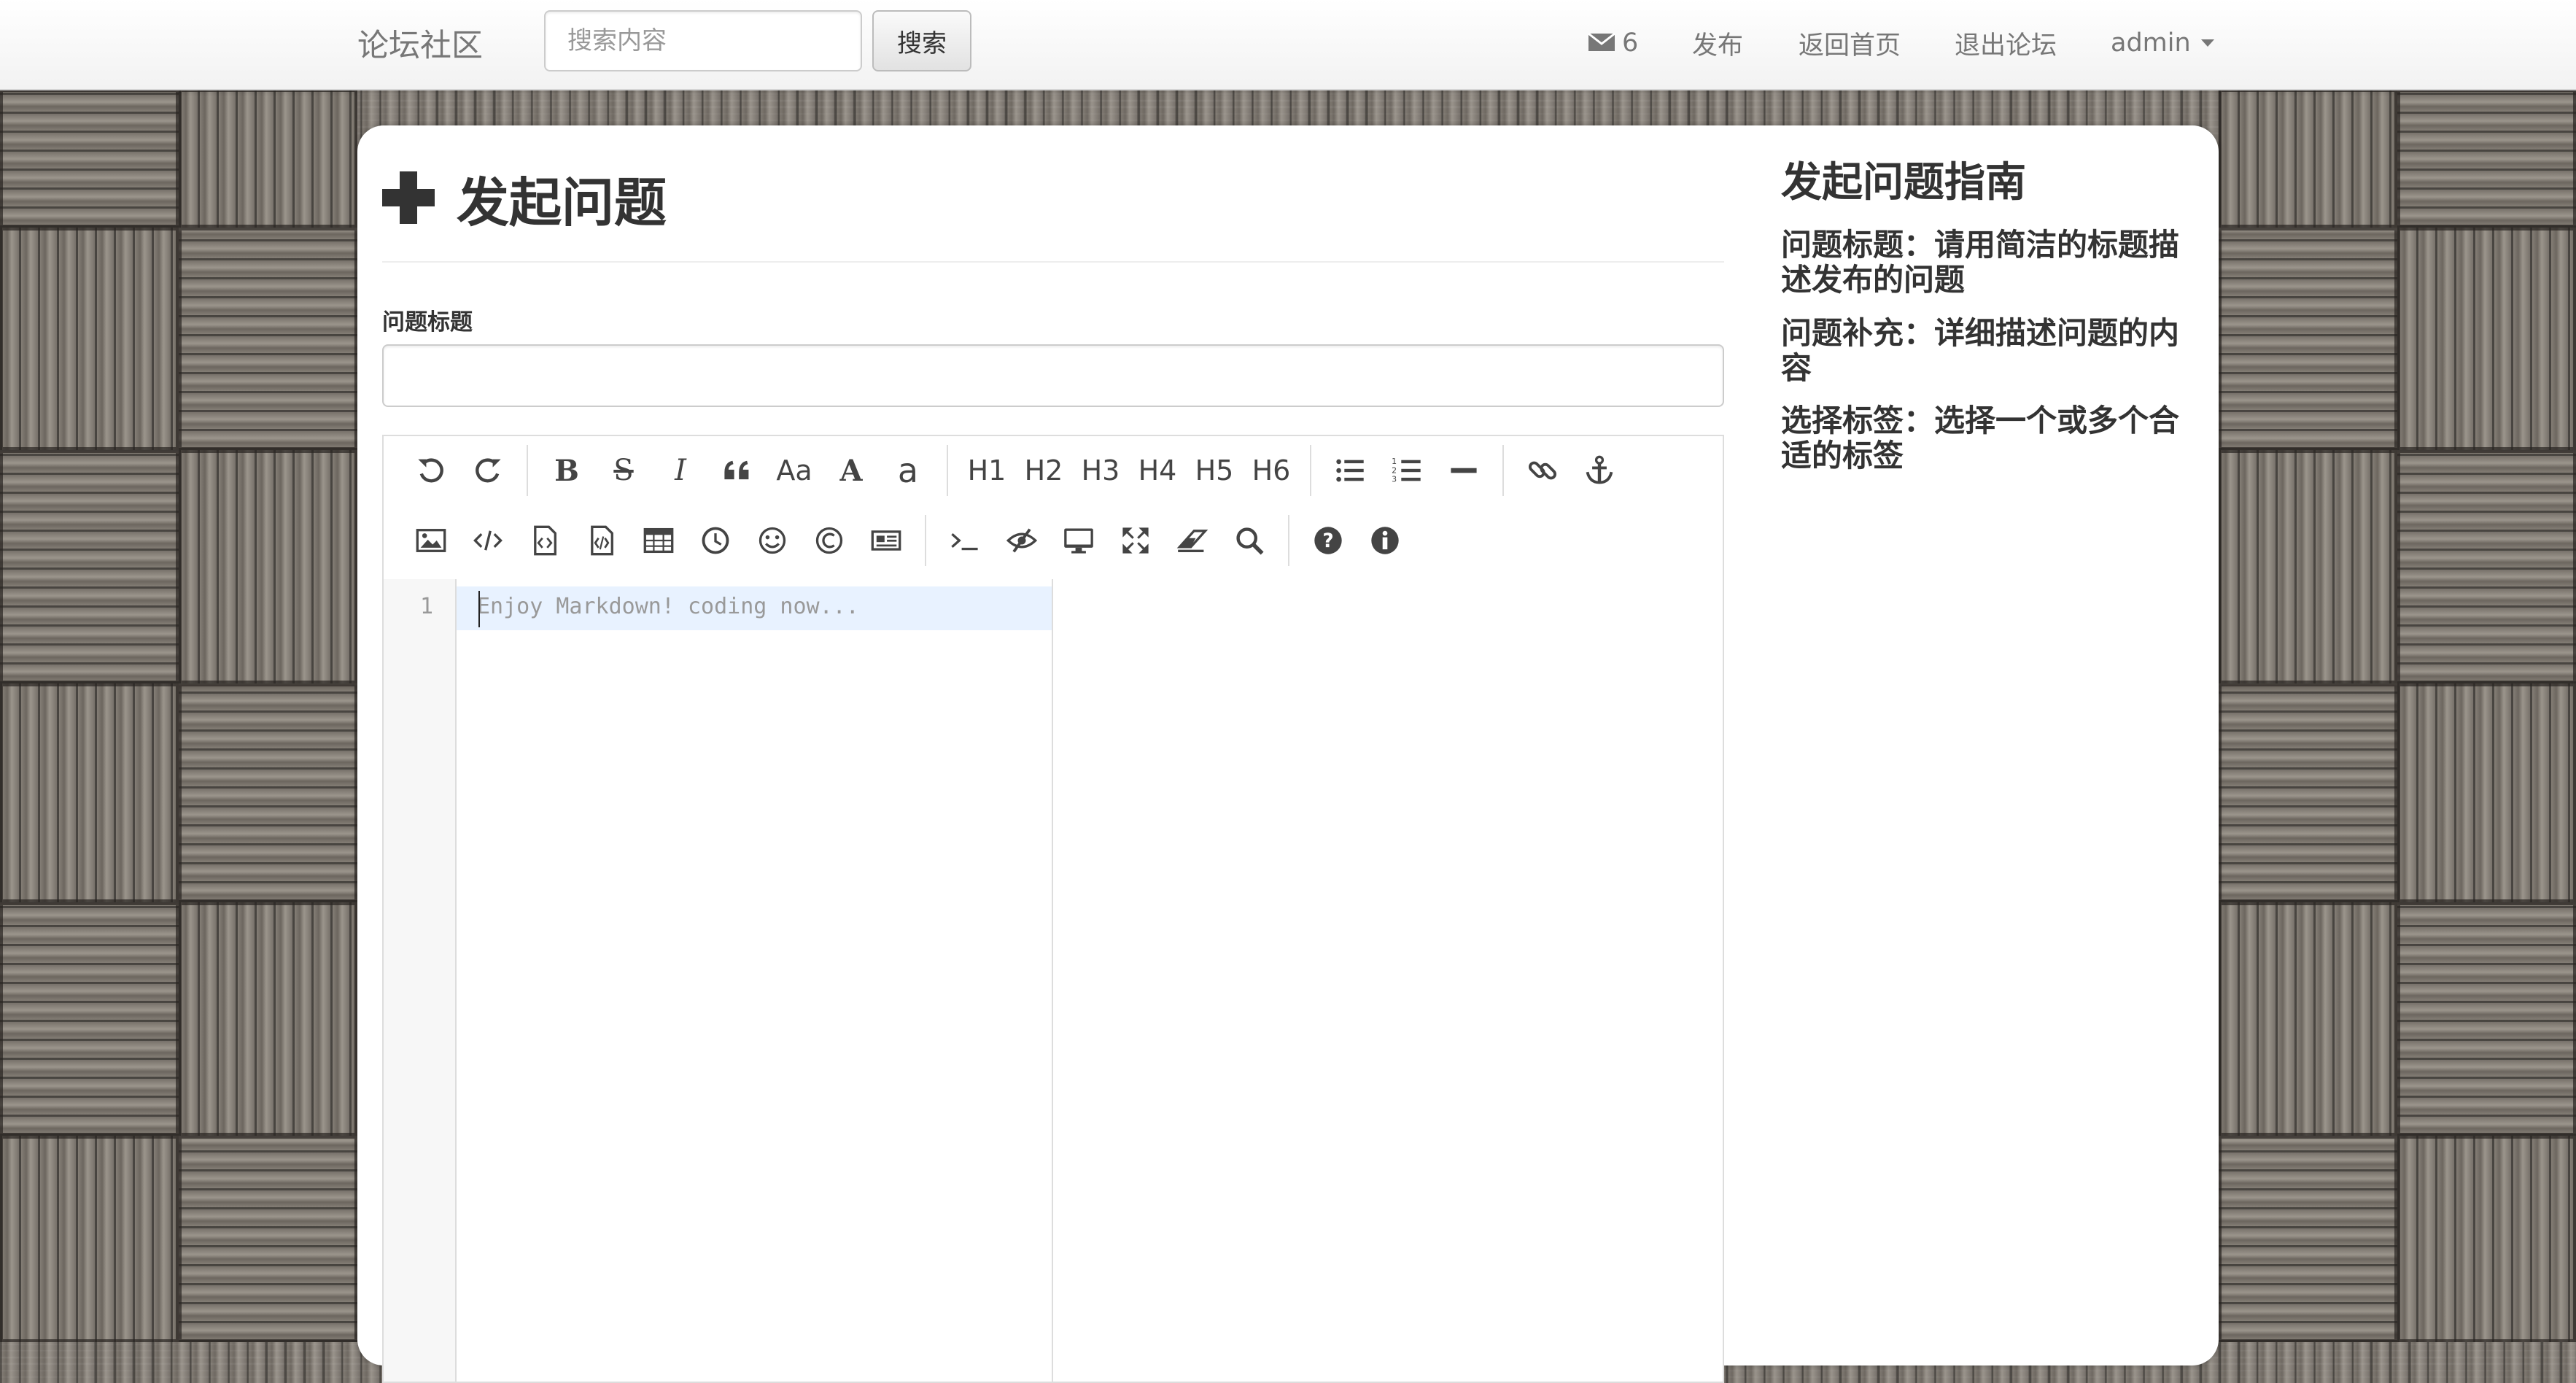 This screenshot has height=1383, width=2576. Describe the element at coordinates (545, 540) in the screenshot. I see `code-block-icon` at that location.